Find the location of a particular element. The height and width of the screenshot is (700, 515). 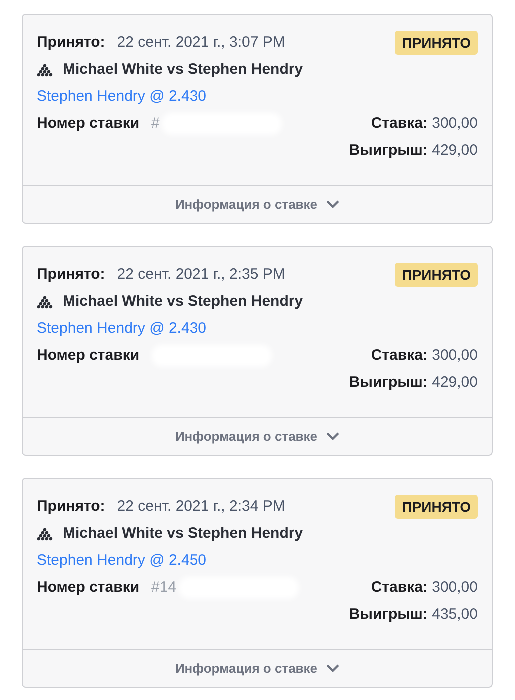

selection-link: Stephen Hendry @ 2.450 is located at coordinates (122, 560).